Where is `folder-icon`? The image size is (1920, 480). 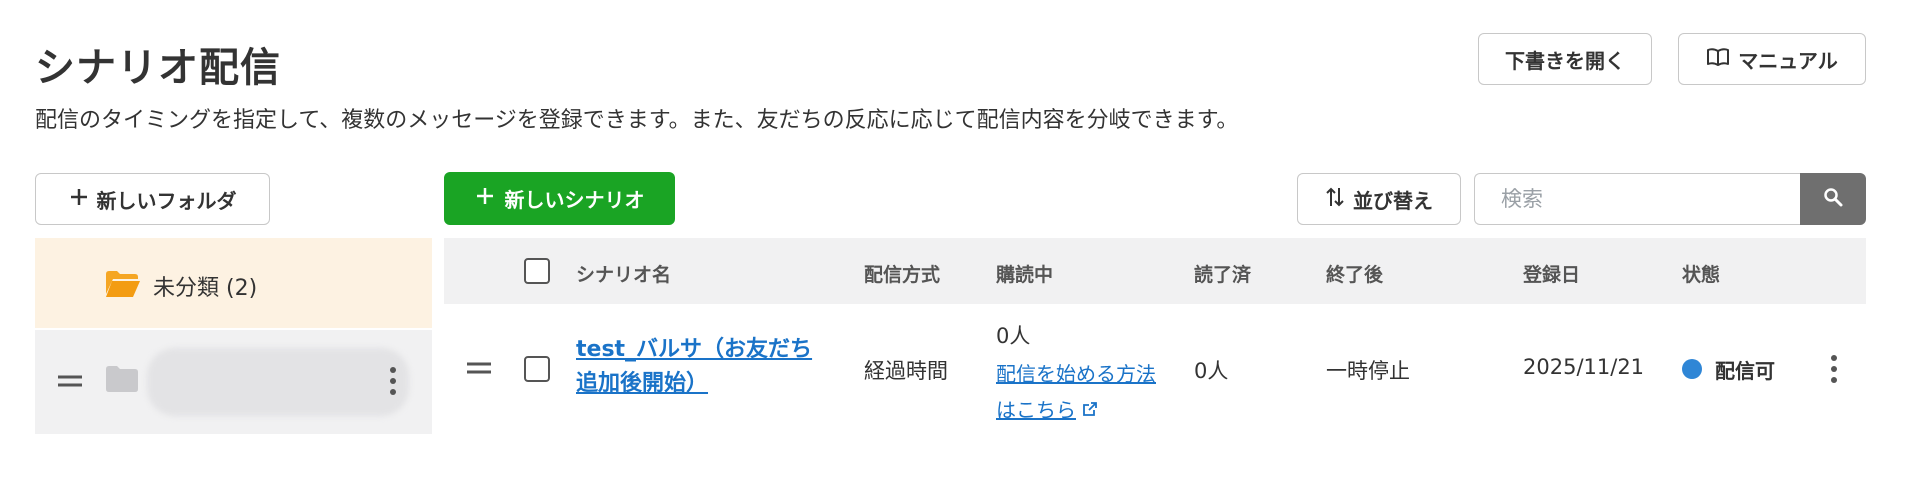 folder-icon is located at coordinates (122, 381).